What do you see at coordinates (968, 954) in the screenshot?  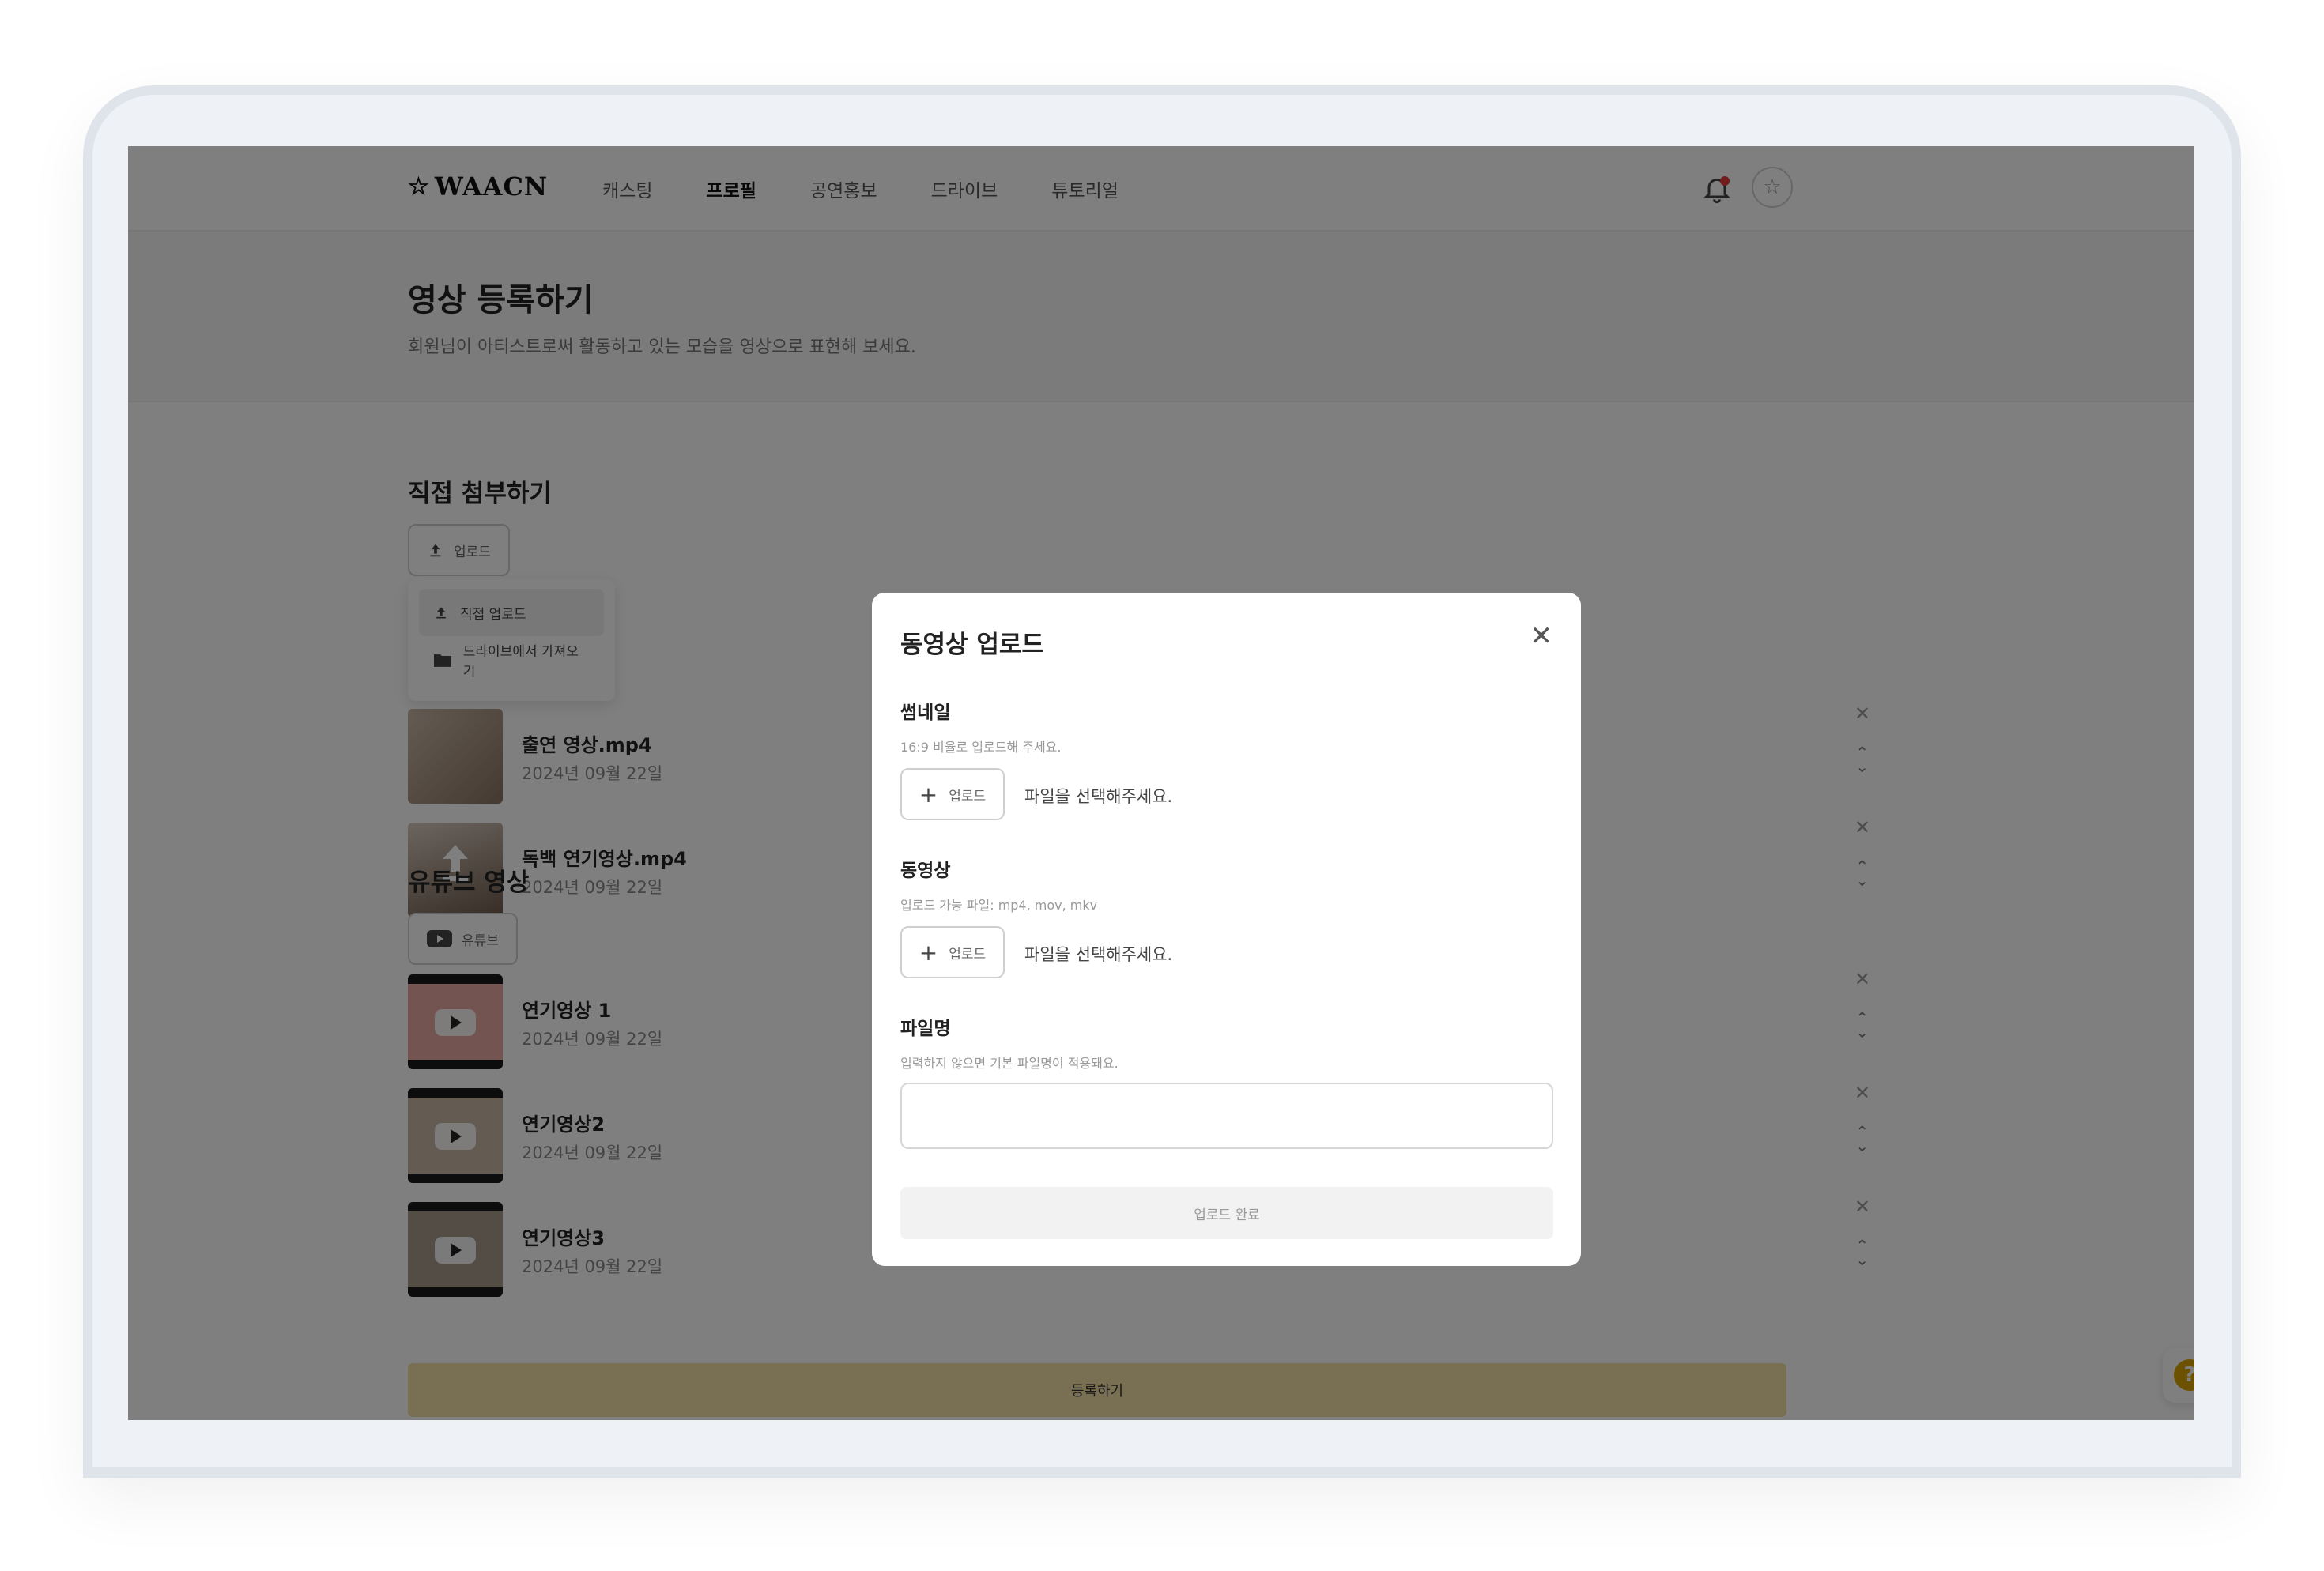 I see `video-upload-label: 업로드` at bounding box center [968, 954].